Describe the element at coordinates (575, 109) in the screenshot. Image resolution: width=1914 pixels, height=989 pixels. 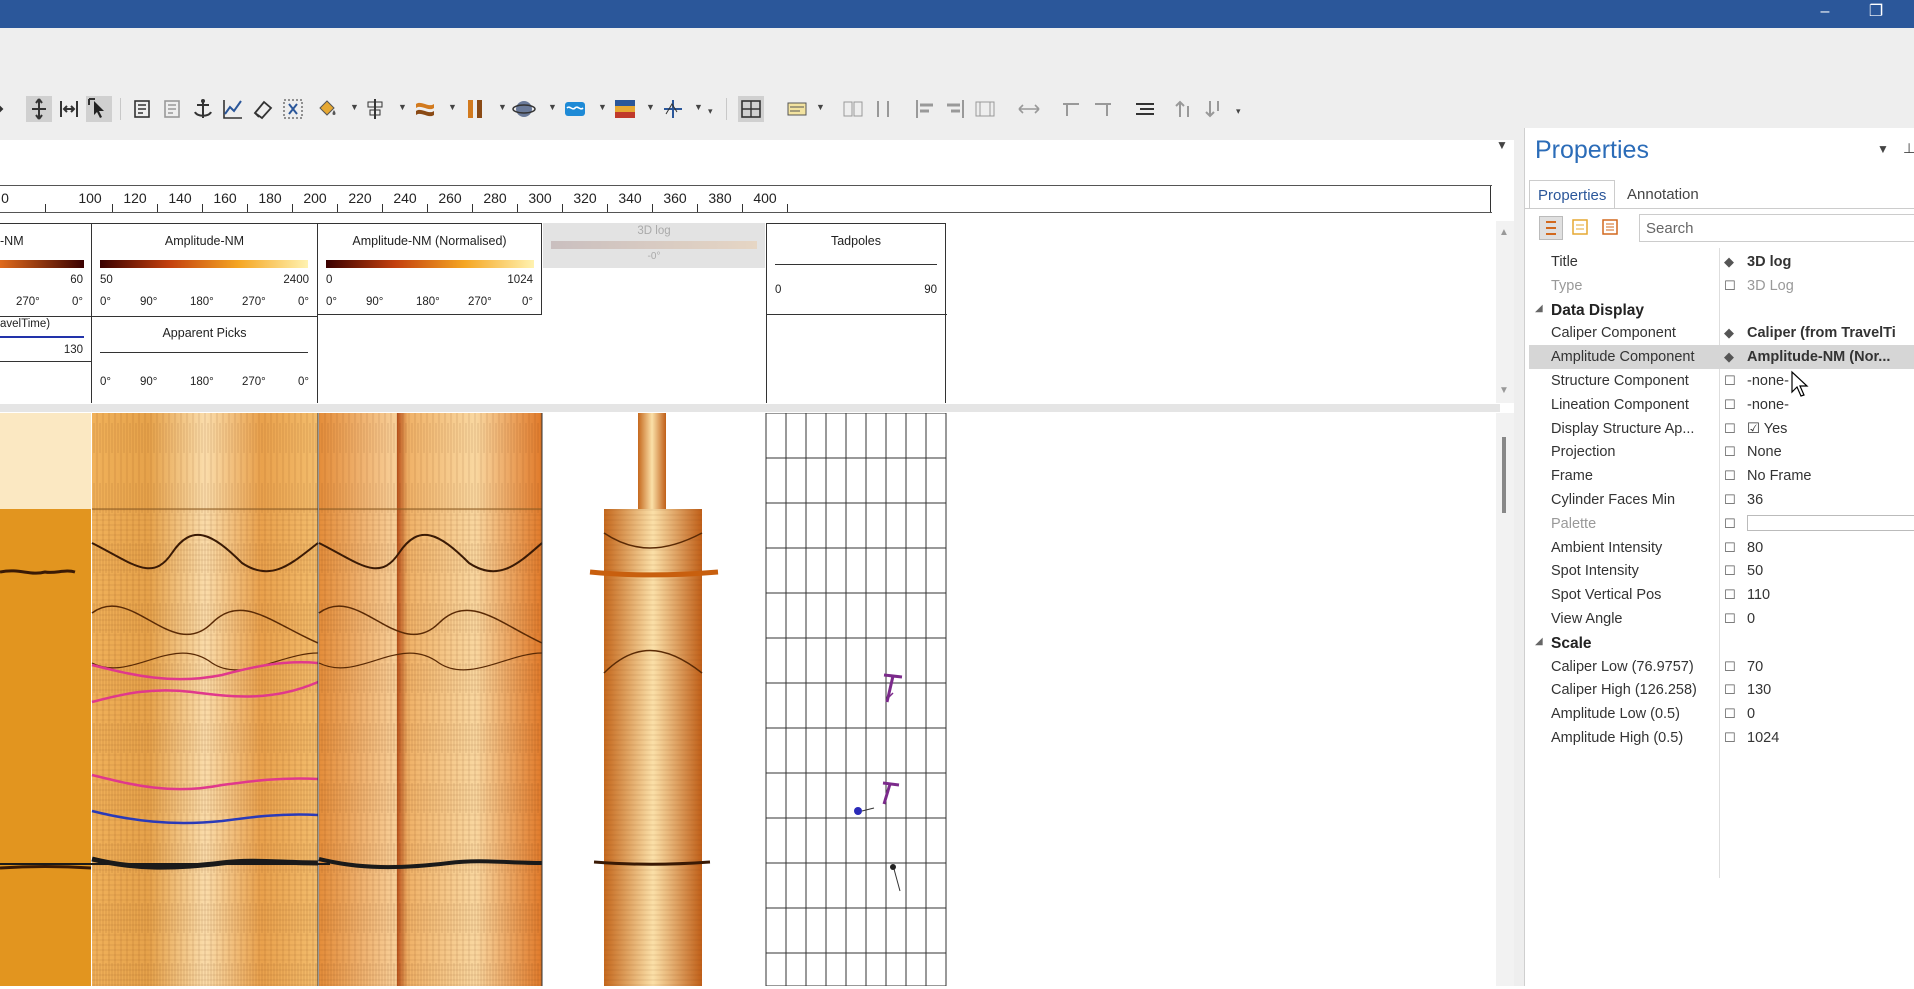
I see `wave-icon` at that location.